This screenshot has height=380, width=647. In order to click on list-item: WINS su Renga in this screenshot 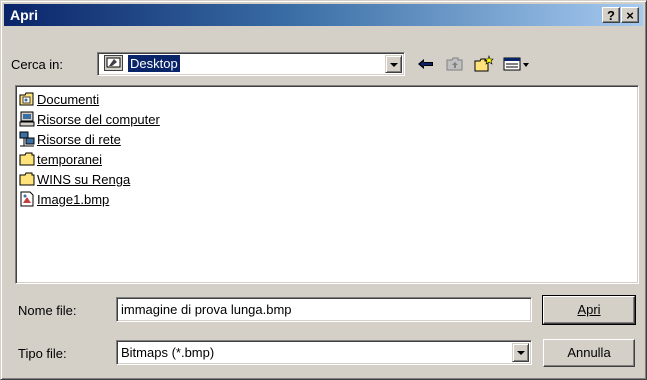, I will do `click(74, 179)`.